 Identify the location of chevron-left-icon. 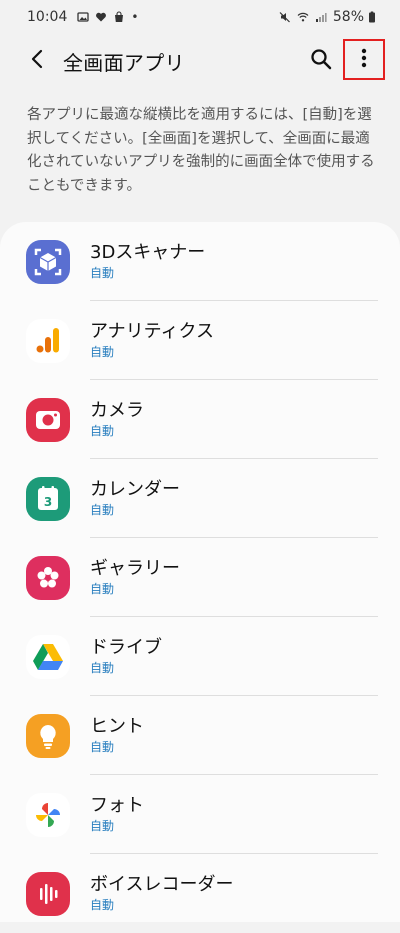
(37, 61).